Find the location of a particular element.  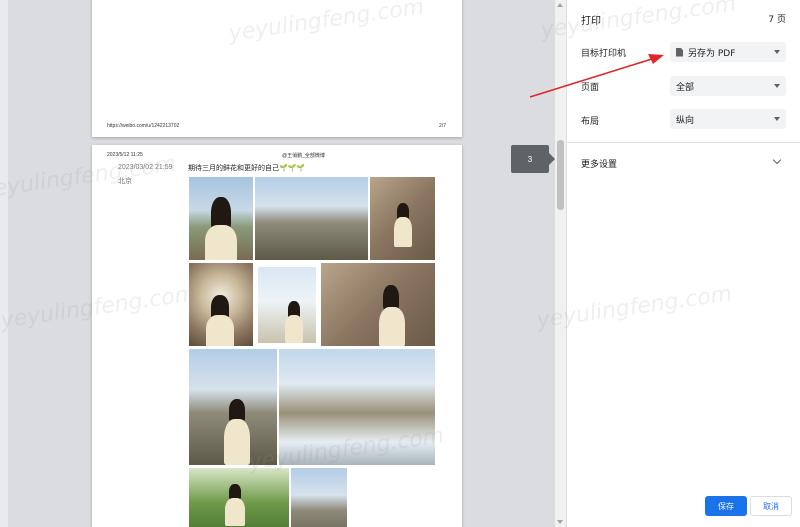

destination-value: 另存为 PDF is located at coordinates (712, 53).